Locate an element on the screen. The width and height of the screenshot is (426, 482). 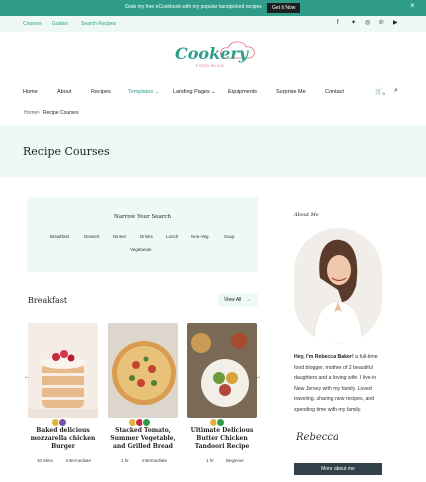
link-courses: Courses is located at coordinates (32, 24).